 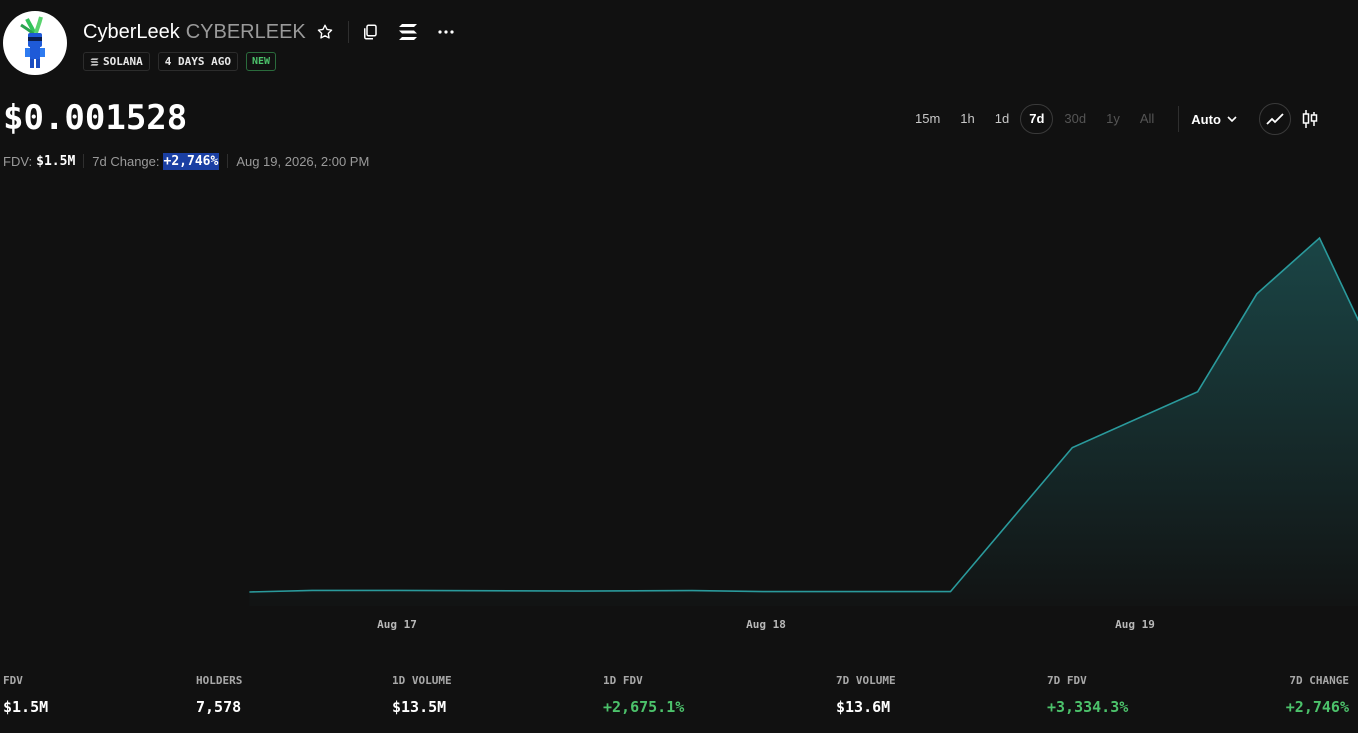 What do you see at coordinates (422, 694) in the screenshot?
I see `stat-1d-volume: 1D VOLUME $13.5M` at bounding box center [422, 694].